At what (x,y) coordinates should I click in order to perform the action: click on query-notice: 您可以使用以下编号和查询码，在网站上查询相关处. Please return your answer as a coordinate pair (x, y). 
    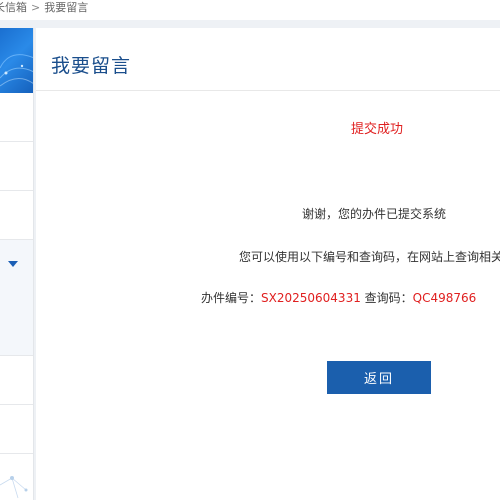
    Looking at the image, I should click on (369, 257).